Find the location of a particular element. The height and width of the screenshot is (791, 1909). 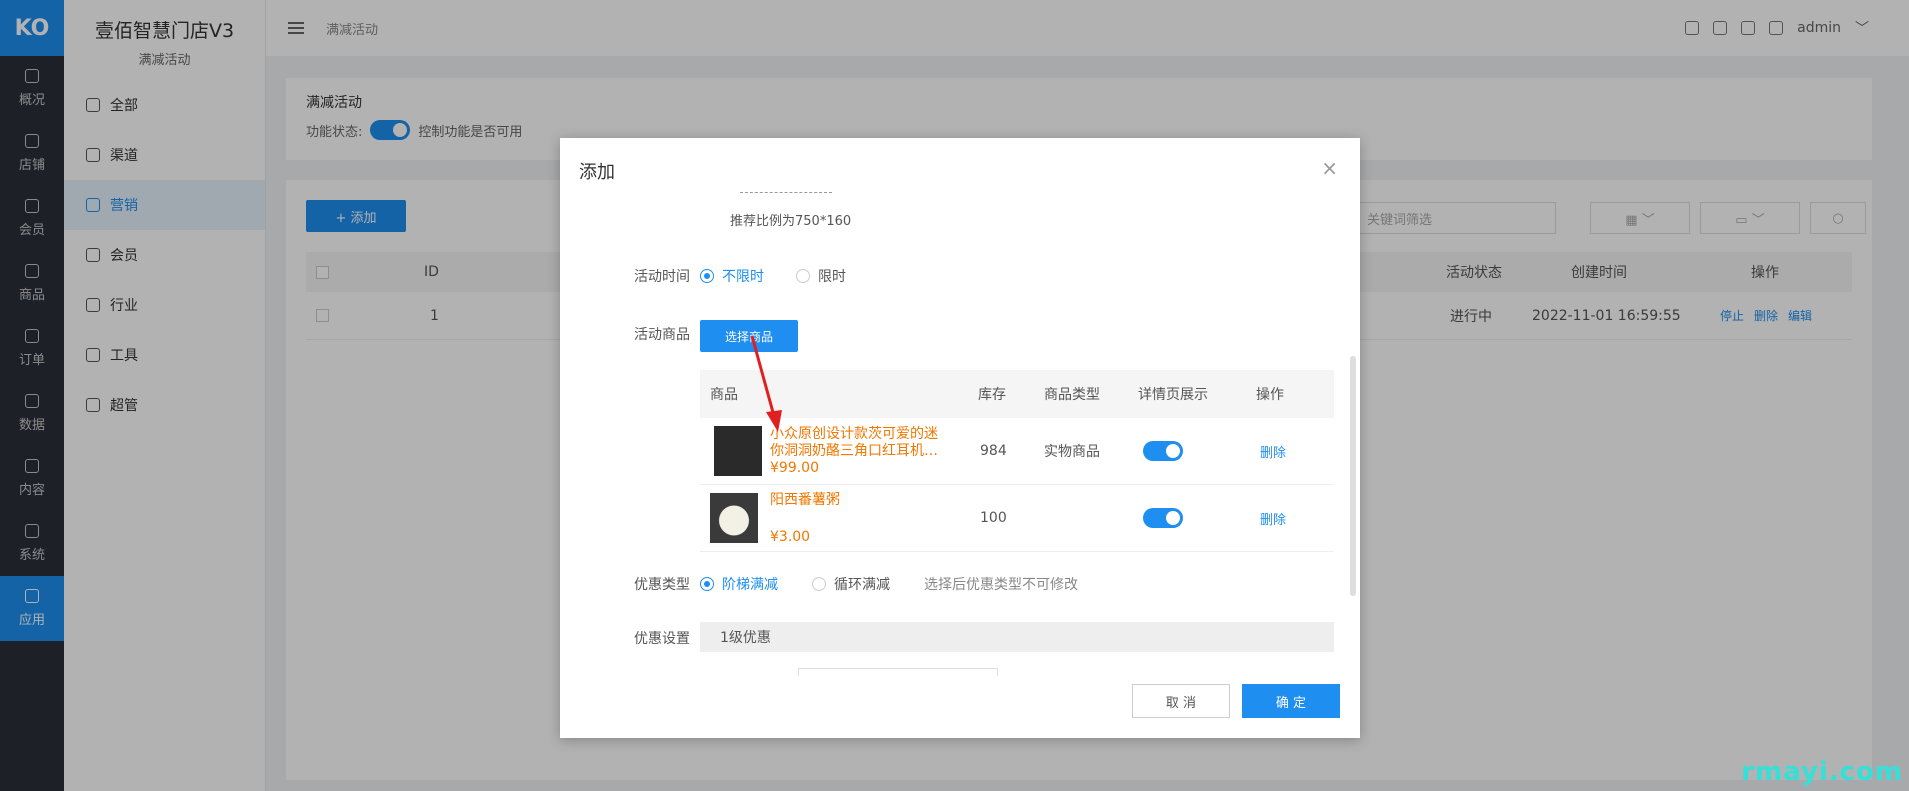

goods-table-header: 商品 库存 商品类型 详情页展示 操作 is located at coordinates (1017, 394).